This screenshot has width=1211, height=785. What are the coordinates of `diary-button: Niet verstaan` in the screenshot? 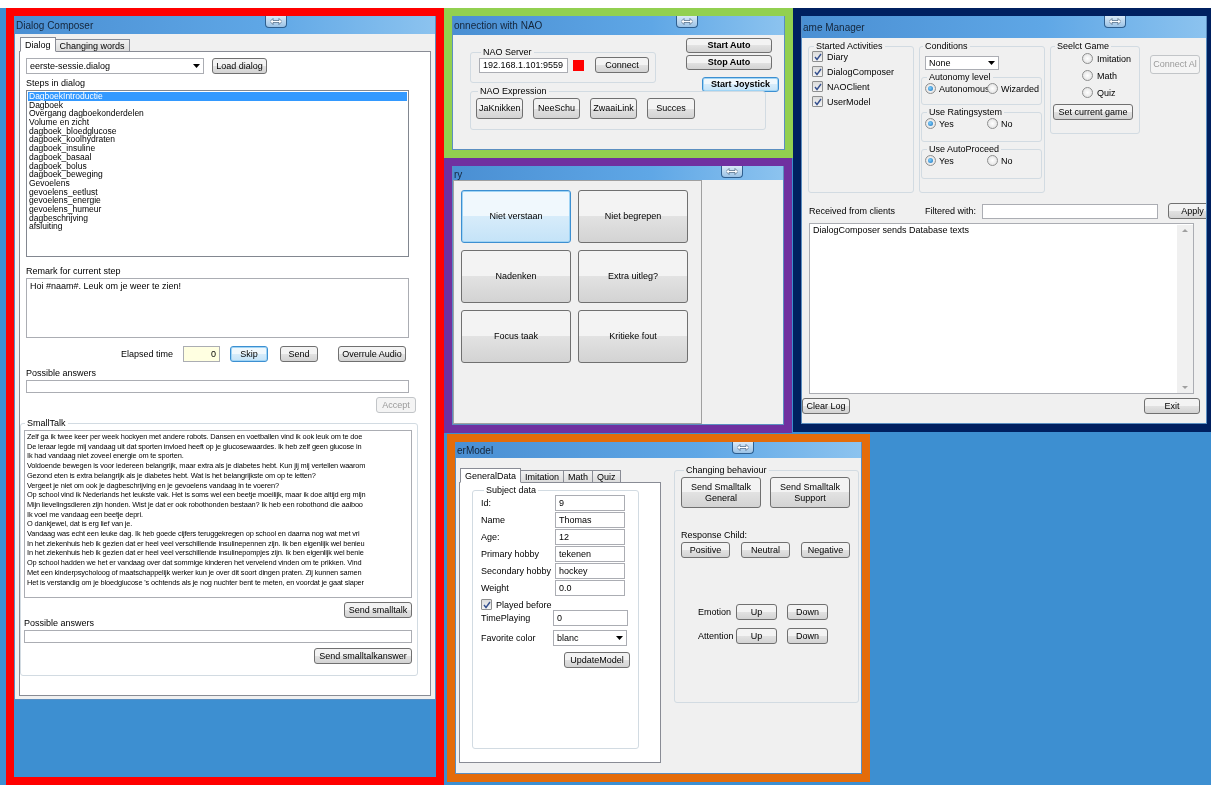 It's located at (516, 216).